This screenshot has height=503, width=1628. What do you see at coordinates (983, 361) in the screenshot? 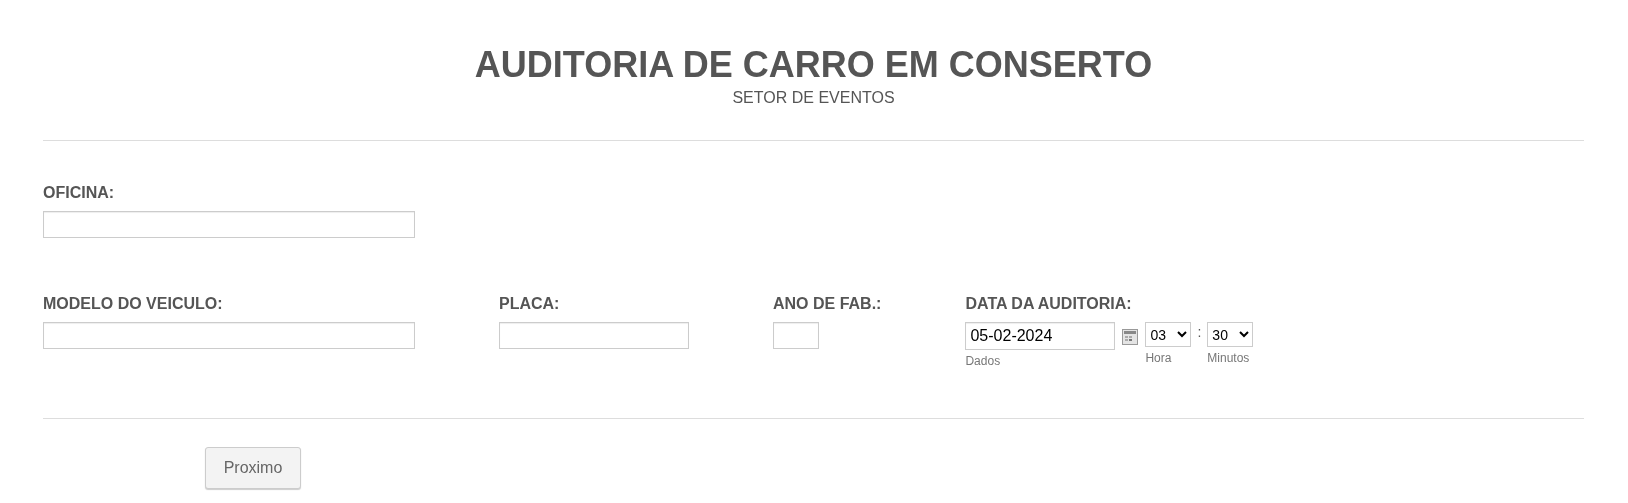
I see `date-sublabel: Dados` at bounding box center [983, 361].